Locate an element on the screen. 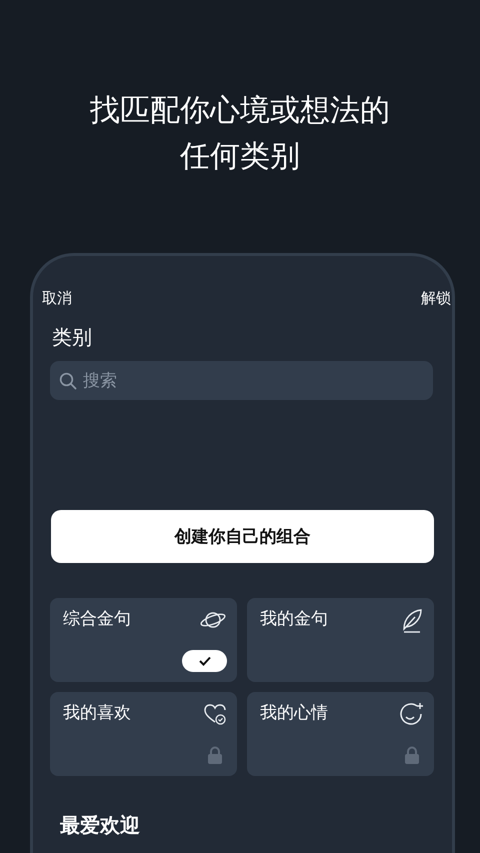  category-card: 我的金句 is located at coordinates (340, 640).